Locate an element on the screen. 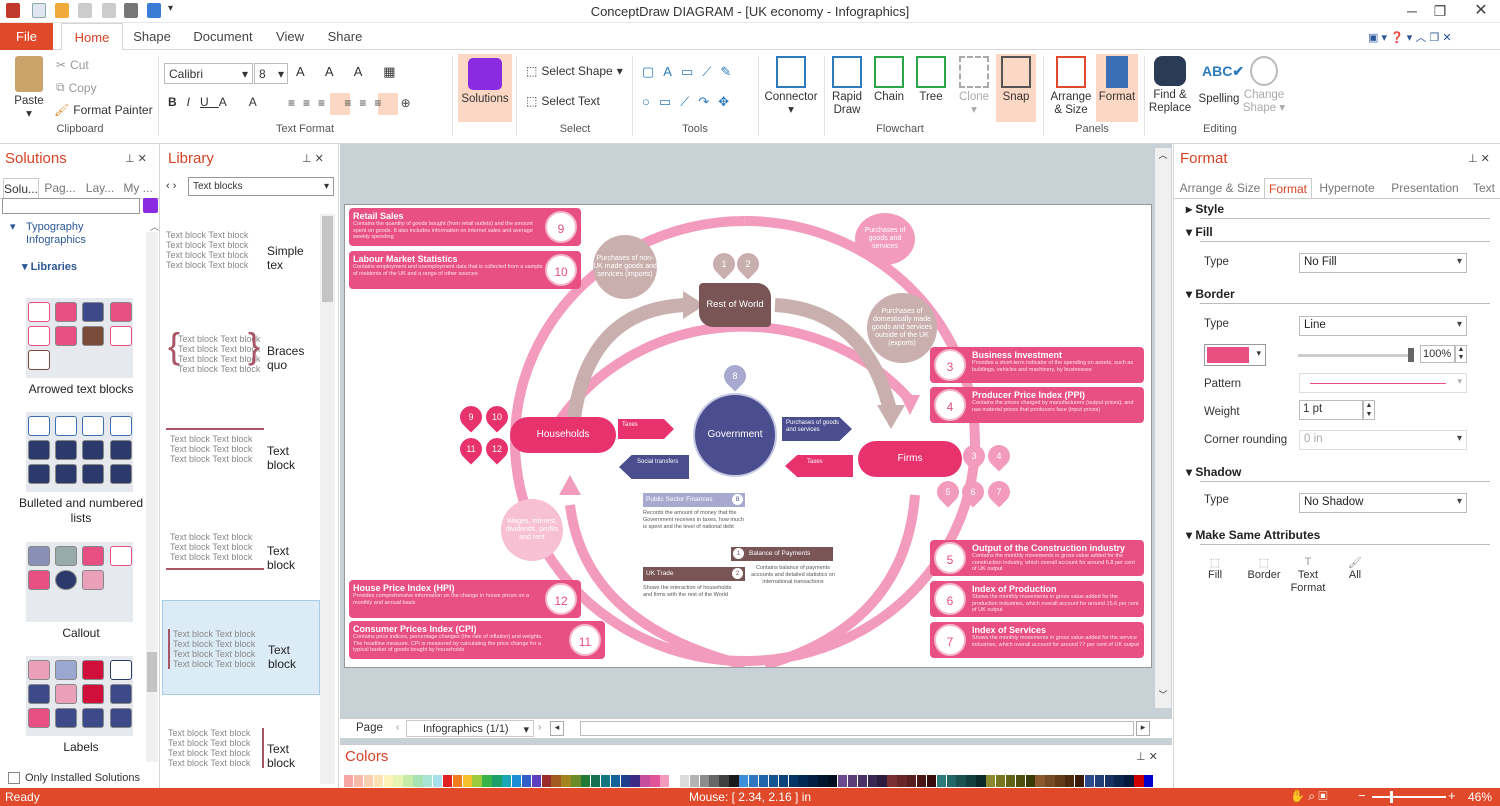 The image size is (1500, 806). copy-button: ⧉ Copy is located at coordinates (76, 87).